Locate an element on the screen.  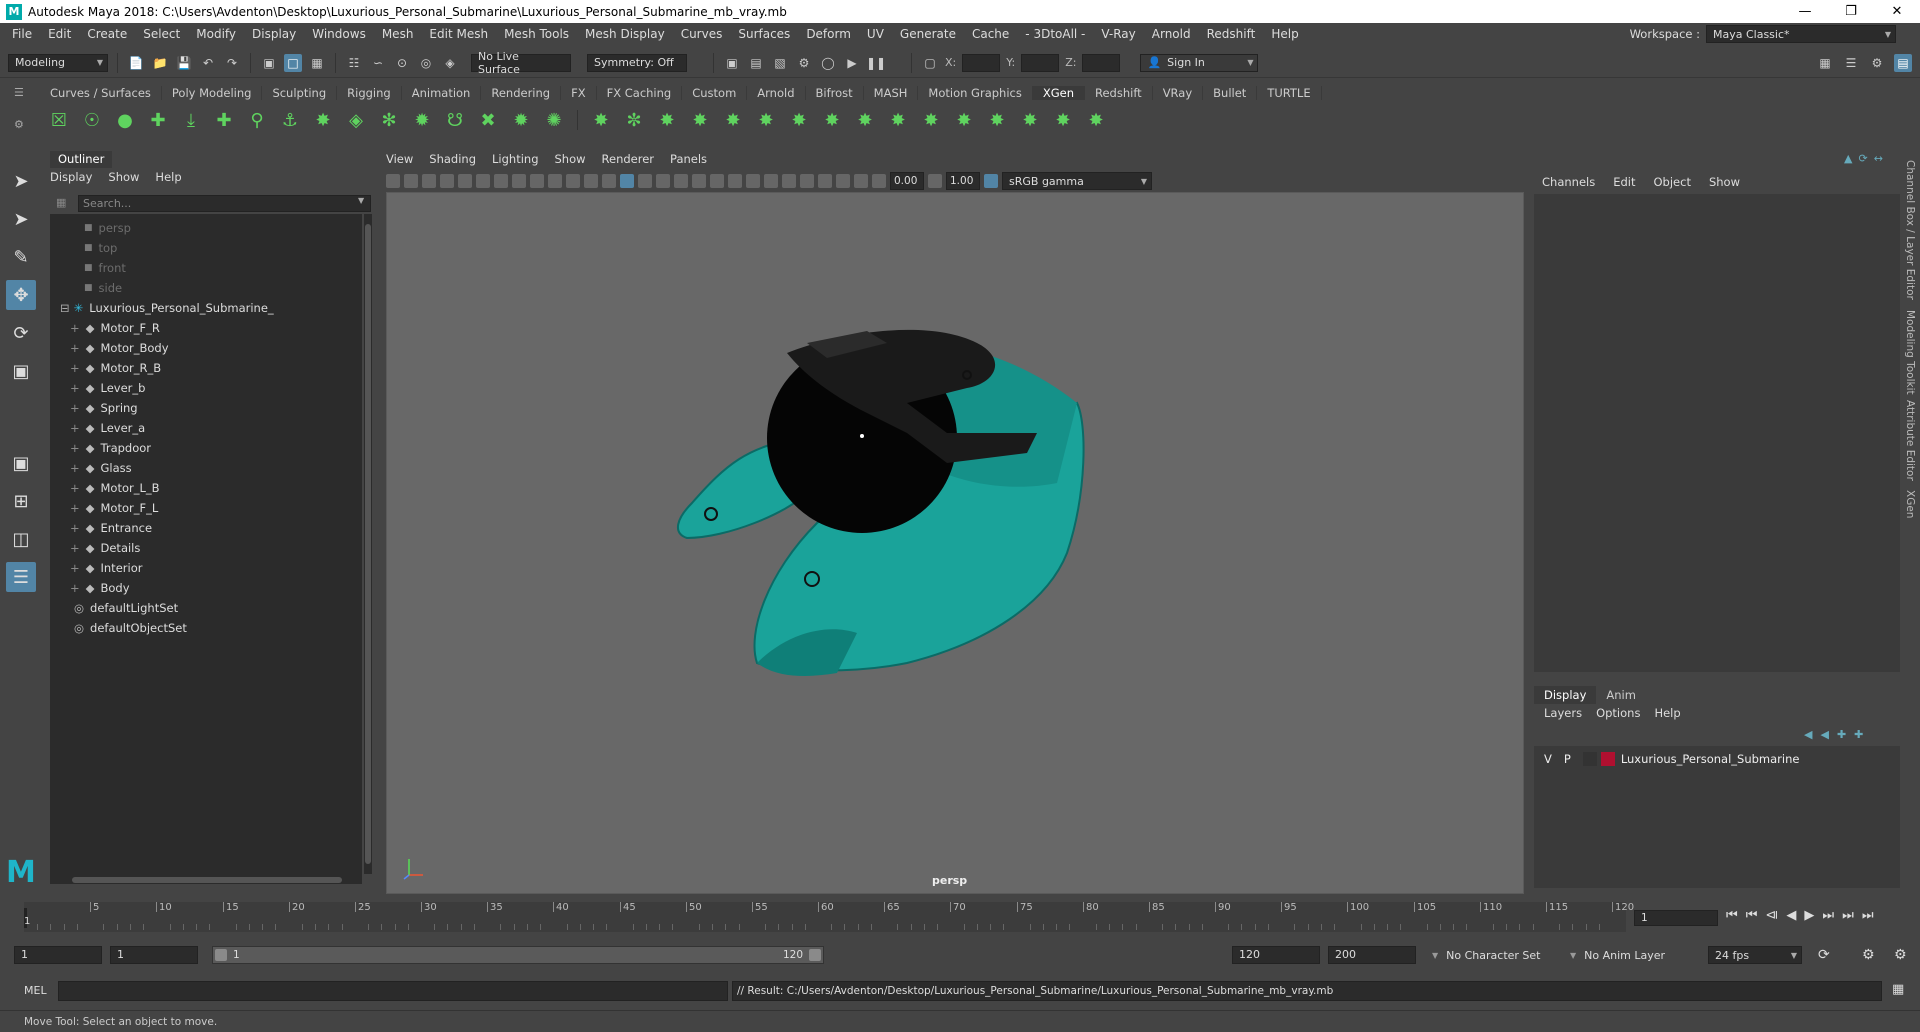
outliner-menu-display: Display is located at coordinates (71, 177).